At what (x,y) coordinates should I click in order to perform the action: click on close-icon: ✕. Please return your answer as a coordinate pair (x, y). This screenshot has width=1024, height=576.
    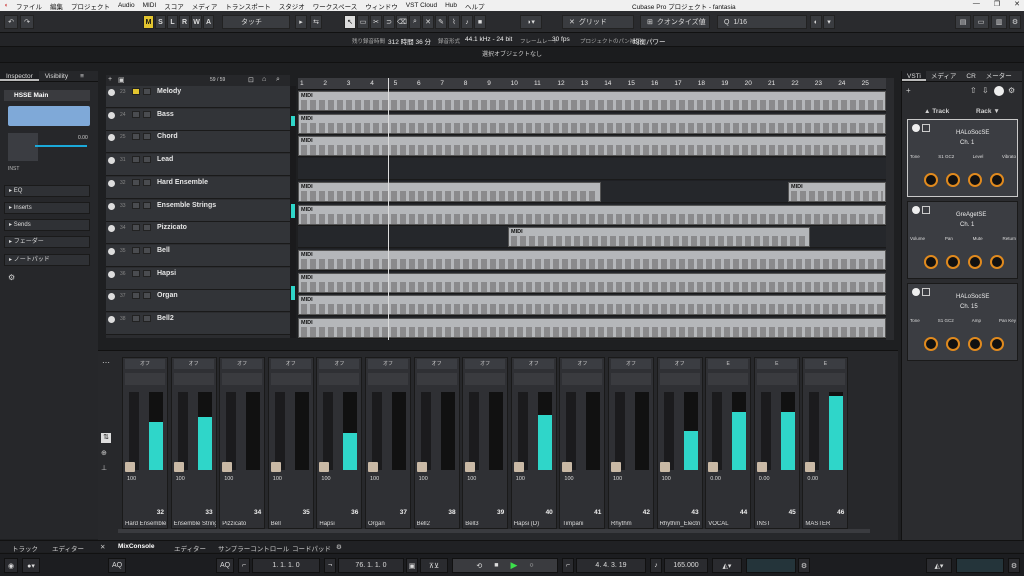
    Looking at the image, I should click on (1017, 4).